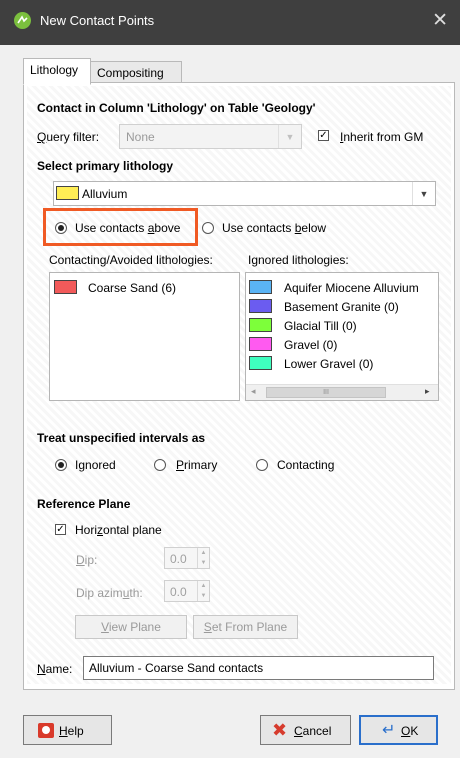  I want to click on list-item: Aquifer Miocene Alluvium, so click(342, 286).